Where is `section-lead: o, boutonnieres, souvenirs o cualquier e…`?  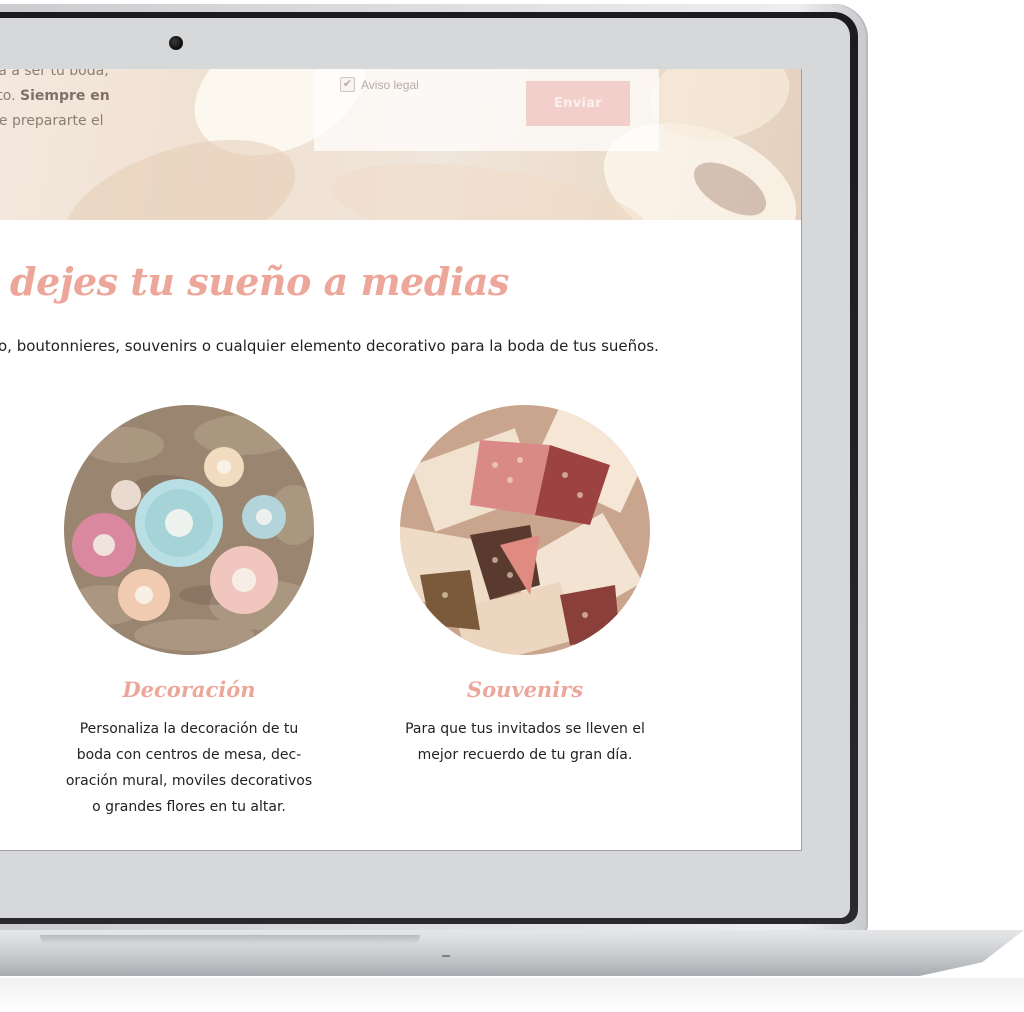
section-lead: o, boutonnieres, souvenirs o cualquier e… is located at coordinates (329, 346).